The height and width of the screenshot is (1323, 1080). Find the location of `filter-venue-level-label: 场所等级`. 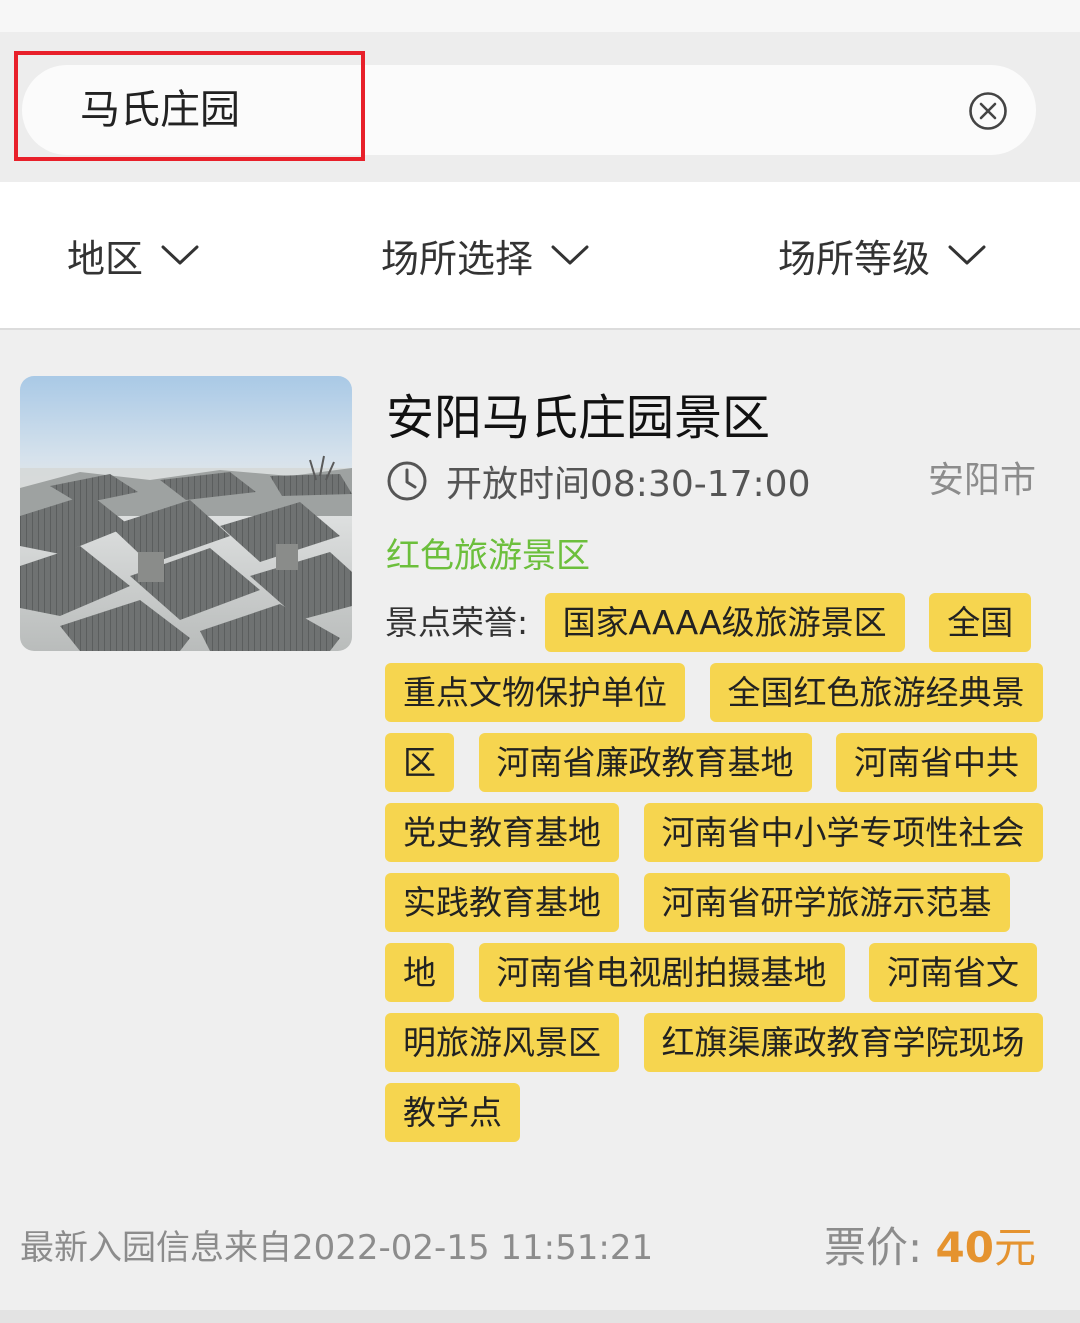

filter-venue-level-label: 场所等级 is located at coordinates (854, 258).